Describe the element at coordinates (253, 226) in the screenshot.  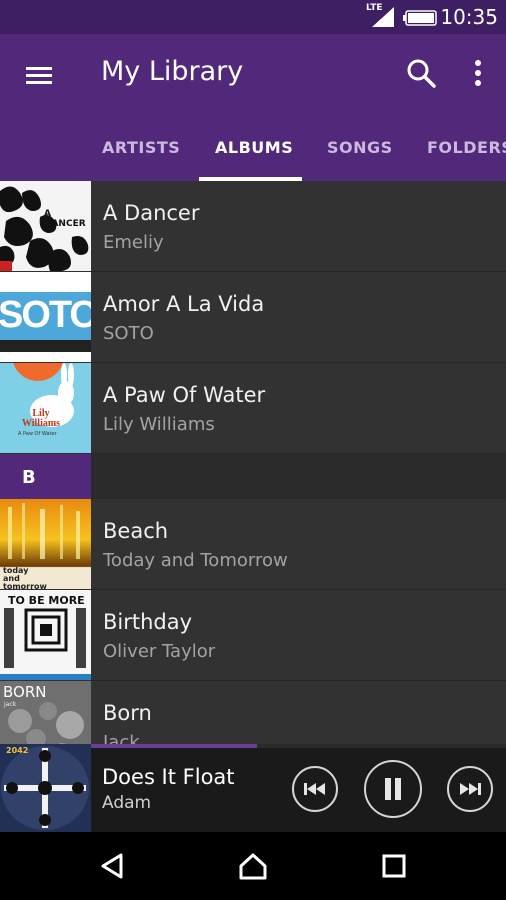
I see `album-row-a-dancer: A DANCER A Dancer Emeliy` at that location.